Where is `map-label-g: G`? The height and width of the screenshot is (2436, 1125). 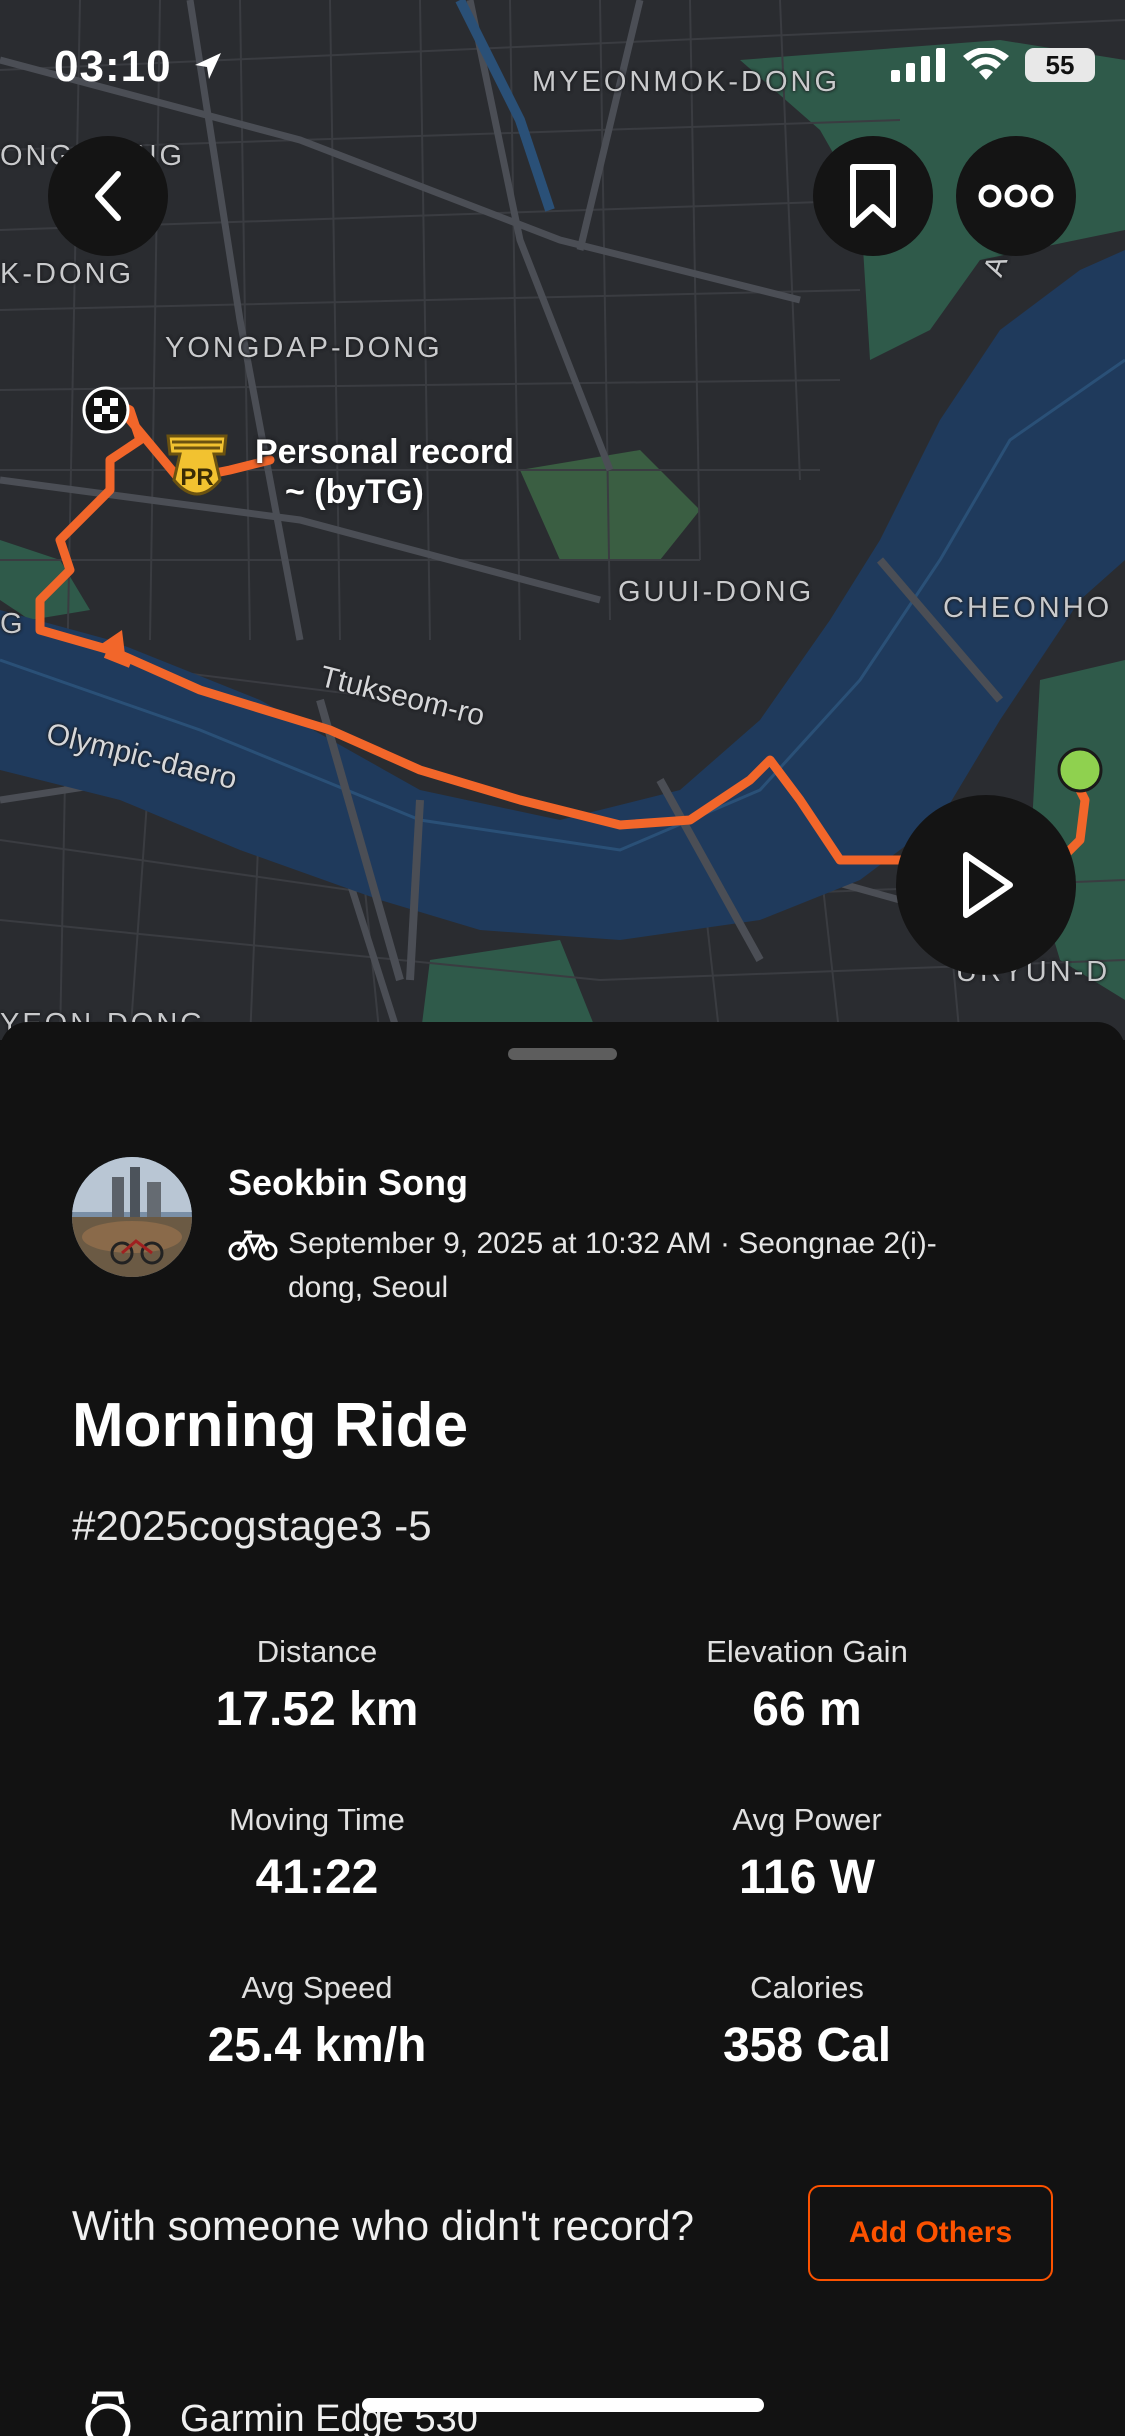 map-label-g: G is located at coordinates (13, 624).